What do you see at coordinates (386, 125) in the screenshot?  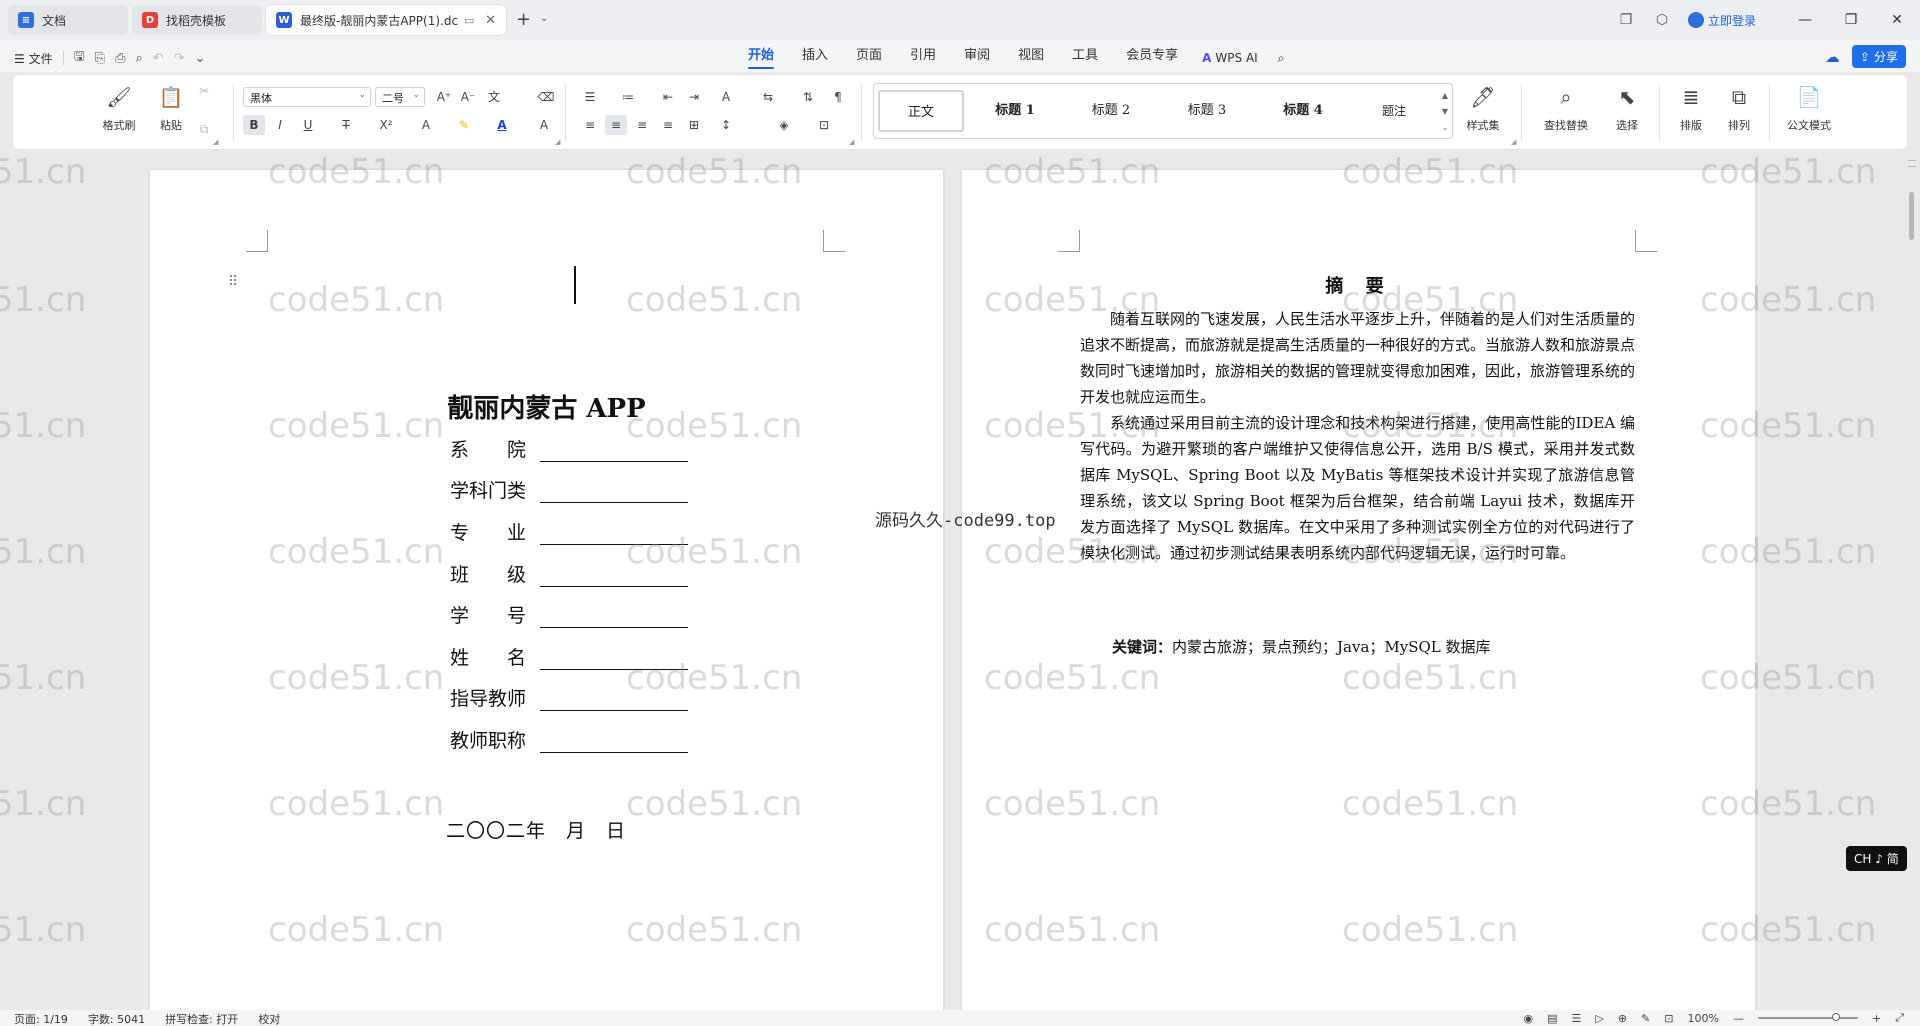 I see `superscript-icon: X²` at bounding box center [386, 125].